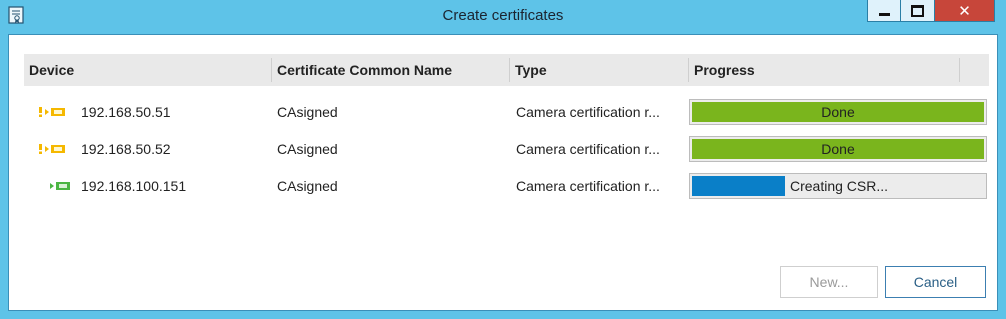  I want to click on column-header-progress: Progress, so click(824, 70).